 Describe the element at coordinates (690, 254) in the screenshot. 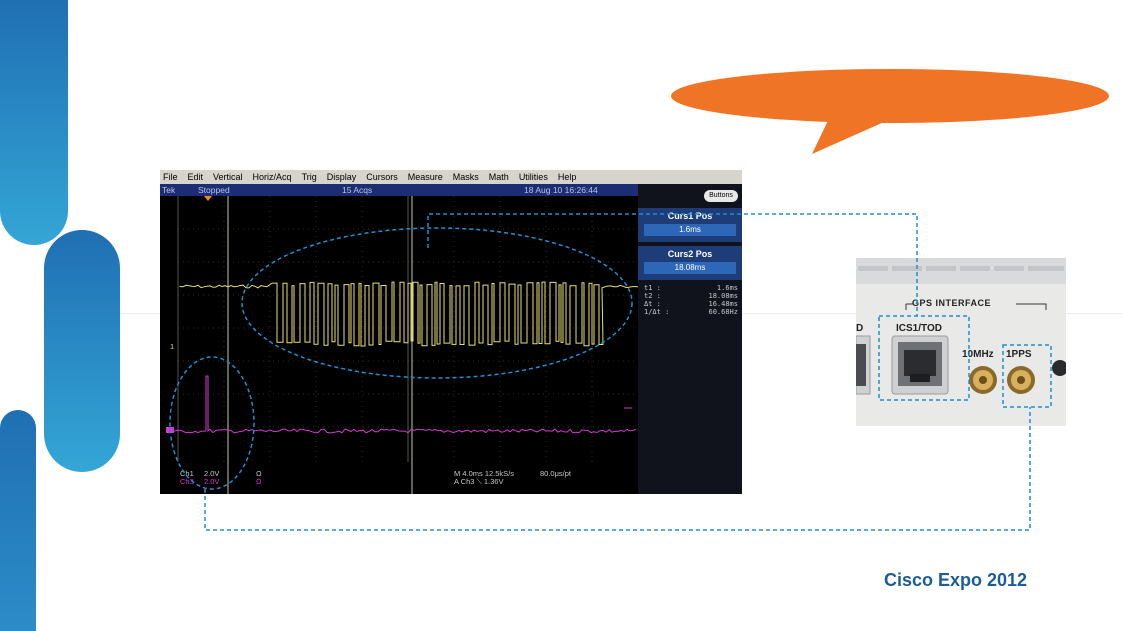

I see `cursor2-title: Curs2 Pos` at that location.